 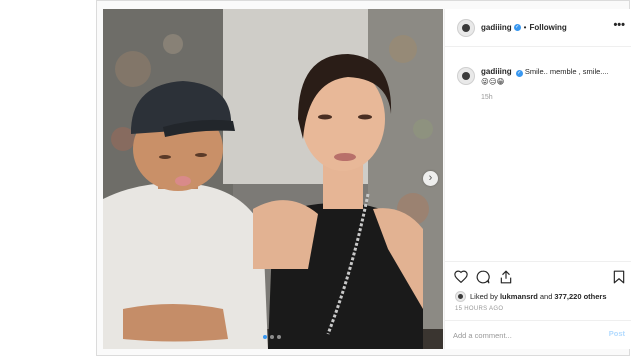 What do you see at coordinates (619, 25) in the screenshot?
I see `more-icon: •••` at bounding box center [619, 25].